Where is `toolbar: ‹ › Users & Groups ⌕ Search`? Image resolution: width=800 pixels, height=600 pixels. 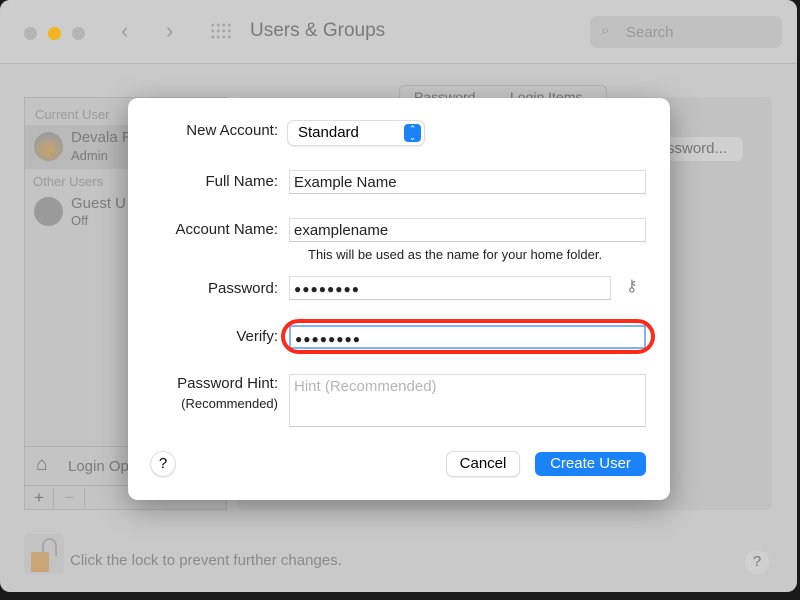
toolbar: ‹ › Users & Groups ⌕ Search is located at coordinates (398, 32).